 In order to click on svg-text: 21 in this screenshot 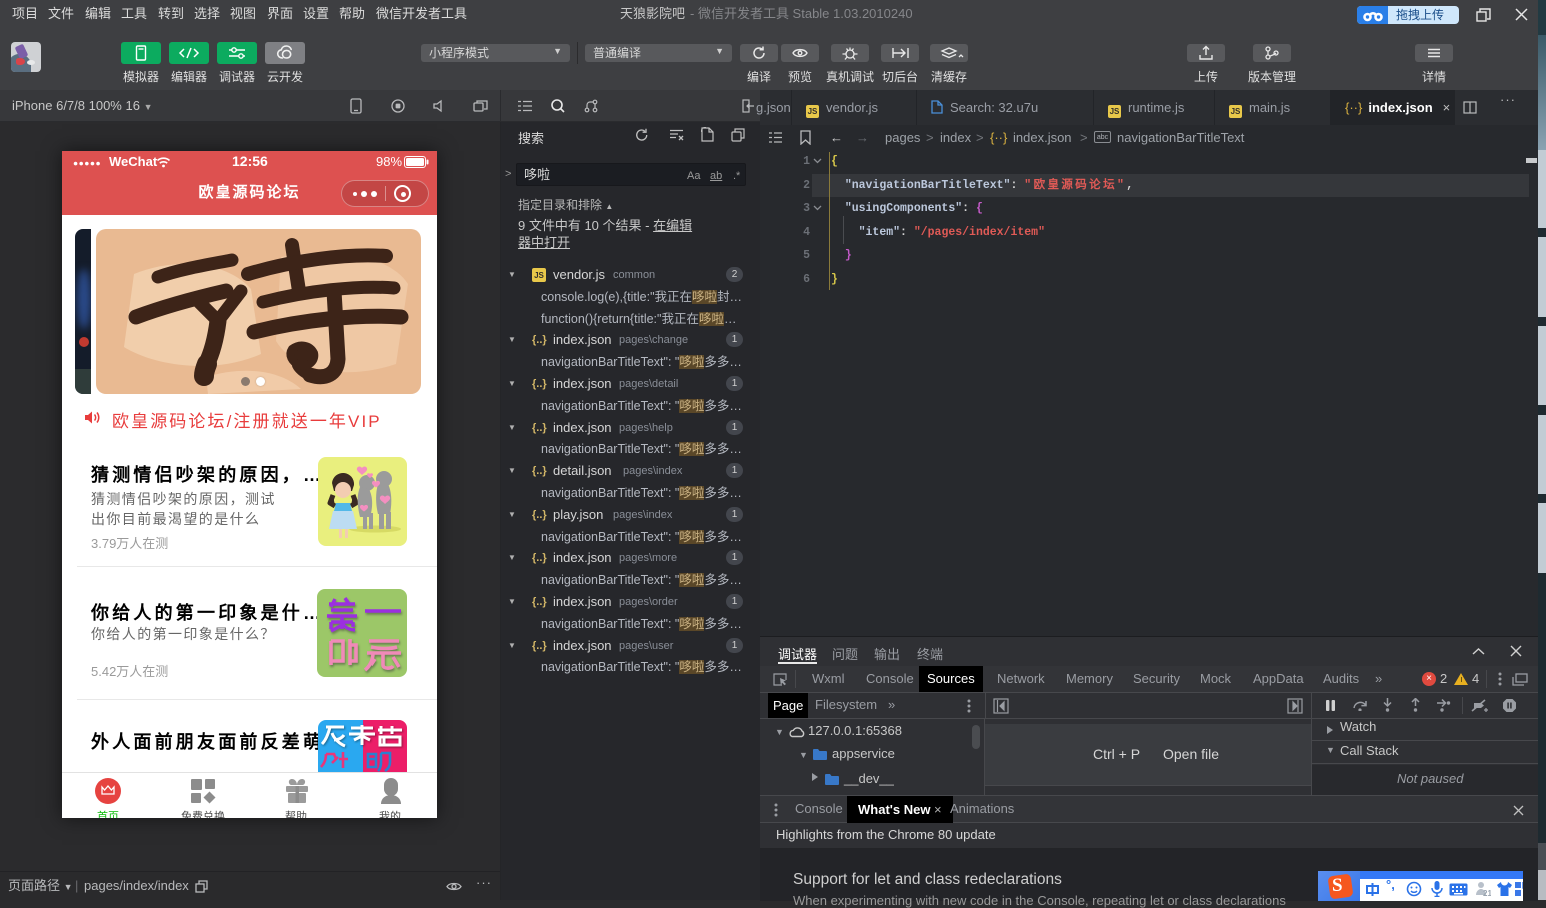, I will do `click(1487, 893)`.